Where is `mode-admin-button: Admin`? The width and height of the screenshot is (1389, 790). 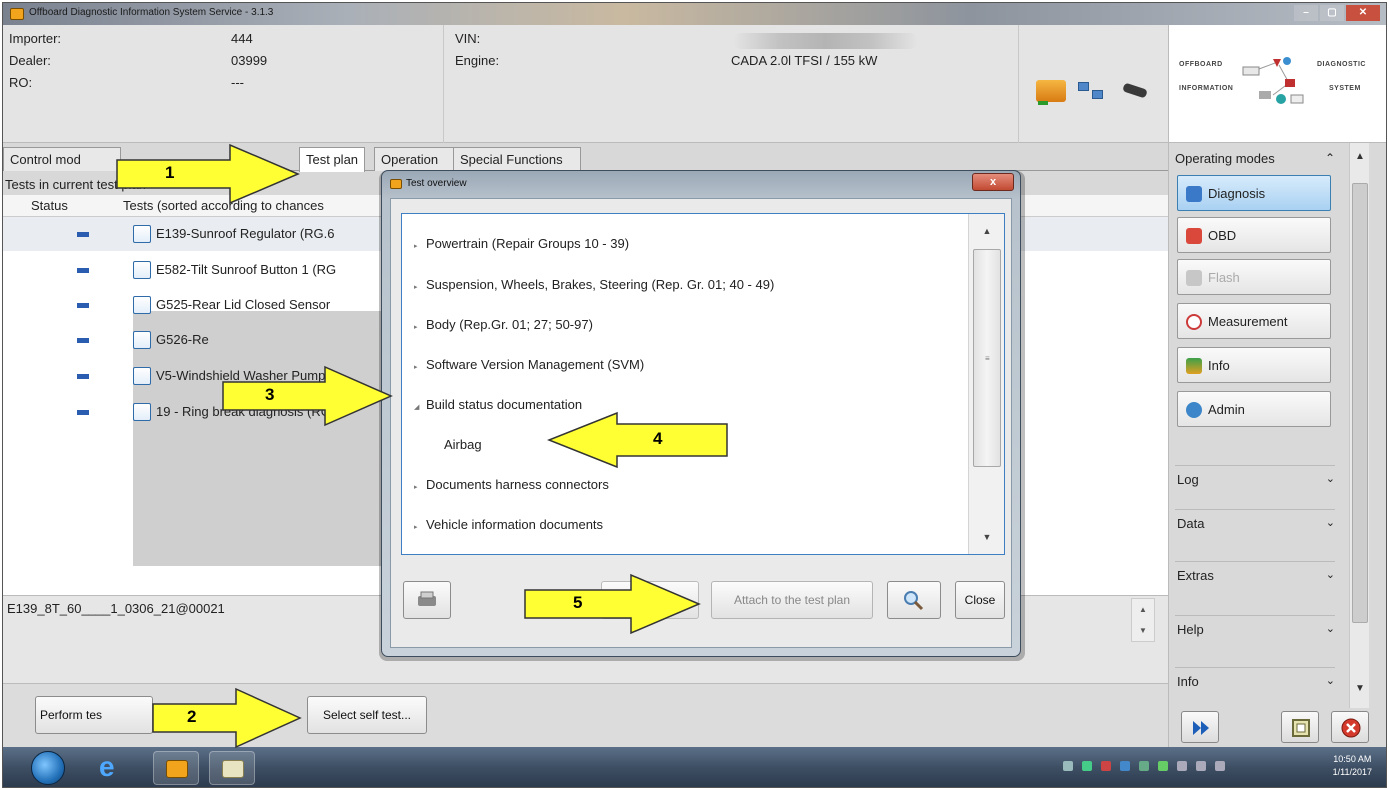
mode-admin-button: Admin is located at coordinates (1254, 409).